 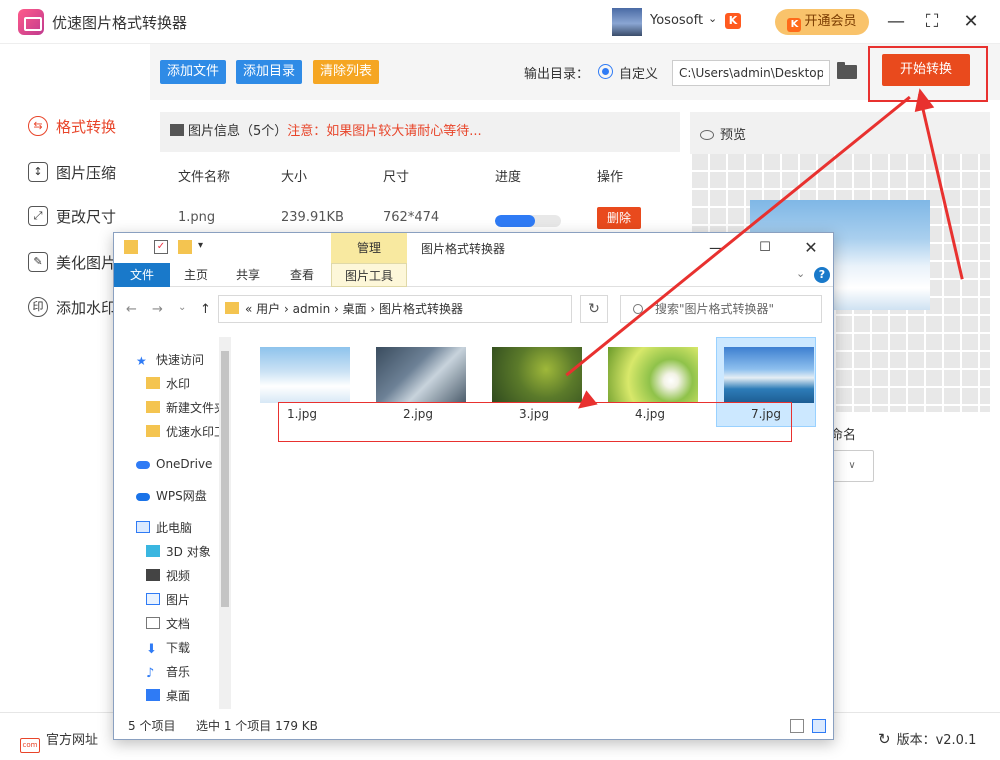 What do you see at coordinates (72, 740) in the screenshot?
I see `official-site-label: 官方网址` at bounding box center [72, 740].